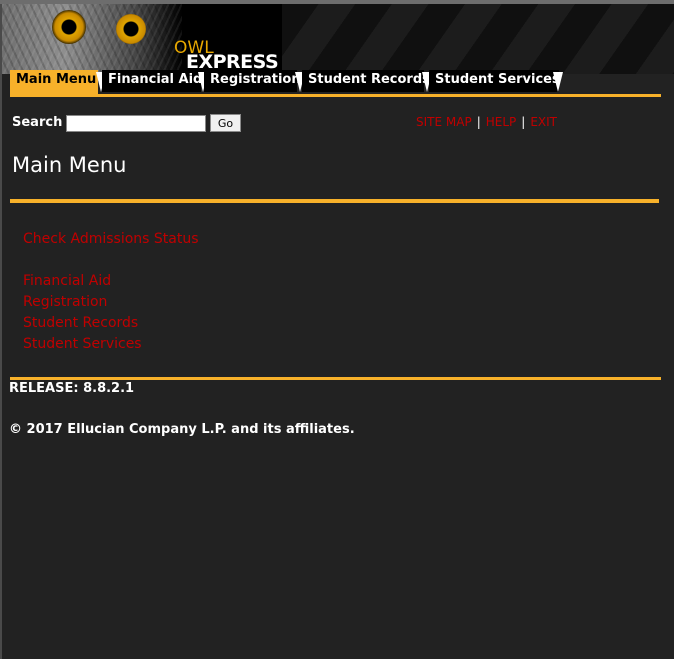 The image size is (674, 659). Describe the element at coordinates (152, 81) in the screenshot. I see `tab-financial-aid: Financial Aid` at that location.